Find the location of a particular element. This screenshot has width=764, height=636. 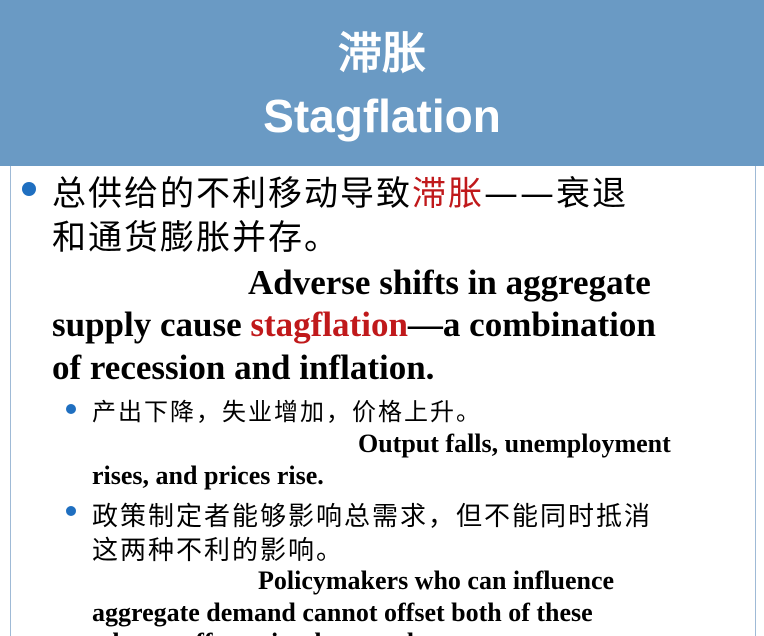

sub-bullet-1-en-line-1: Output falls, unemployment is located at coordinates (514, 443).